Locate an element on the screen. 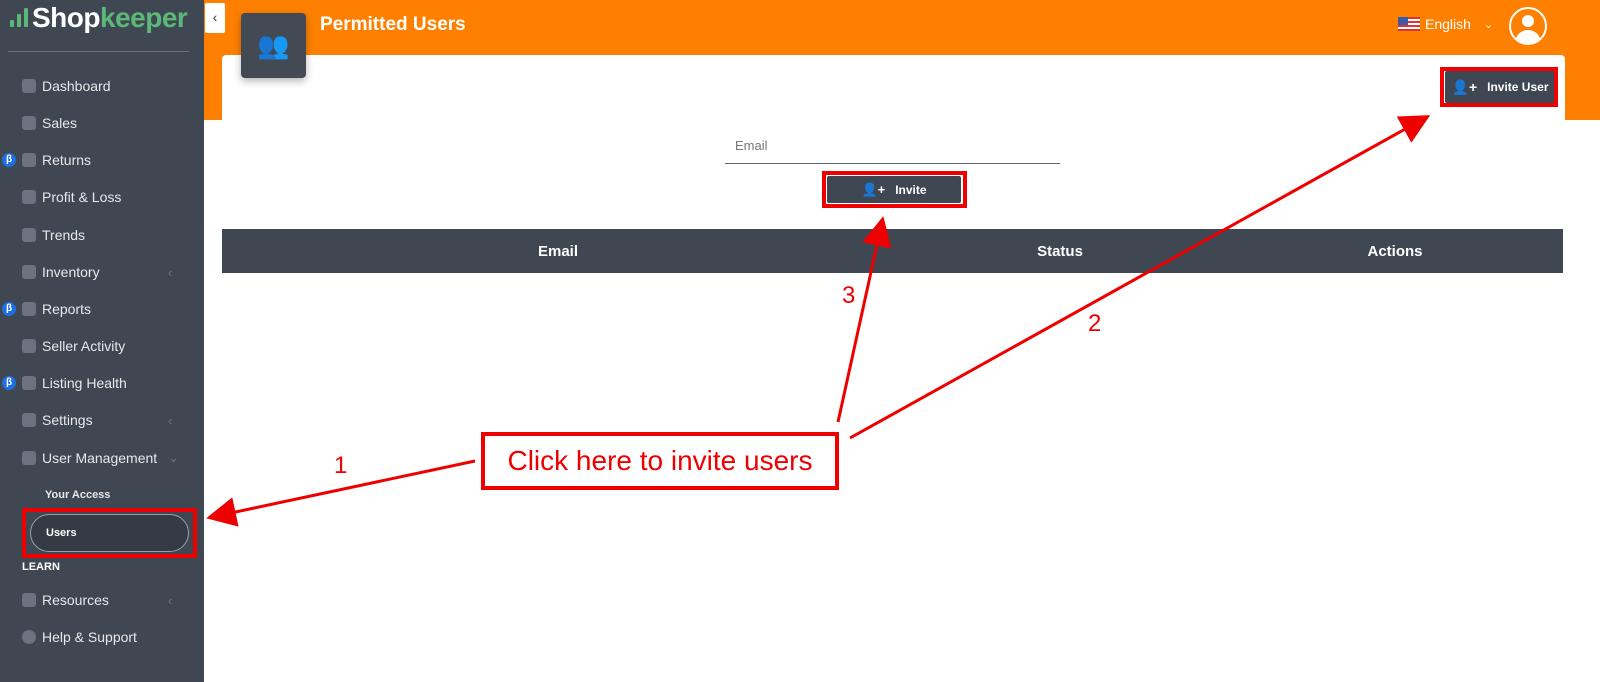  step-number-2: 2 is located at coordinates (1095, 323).